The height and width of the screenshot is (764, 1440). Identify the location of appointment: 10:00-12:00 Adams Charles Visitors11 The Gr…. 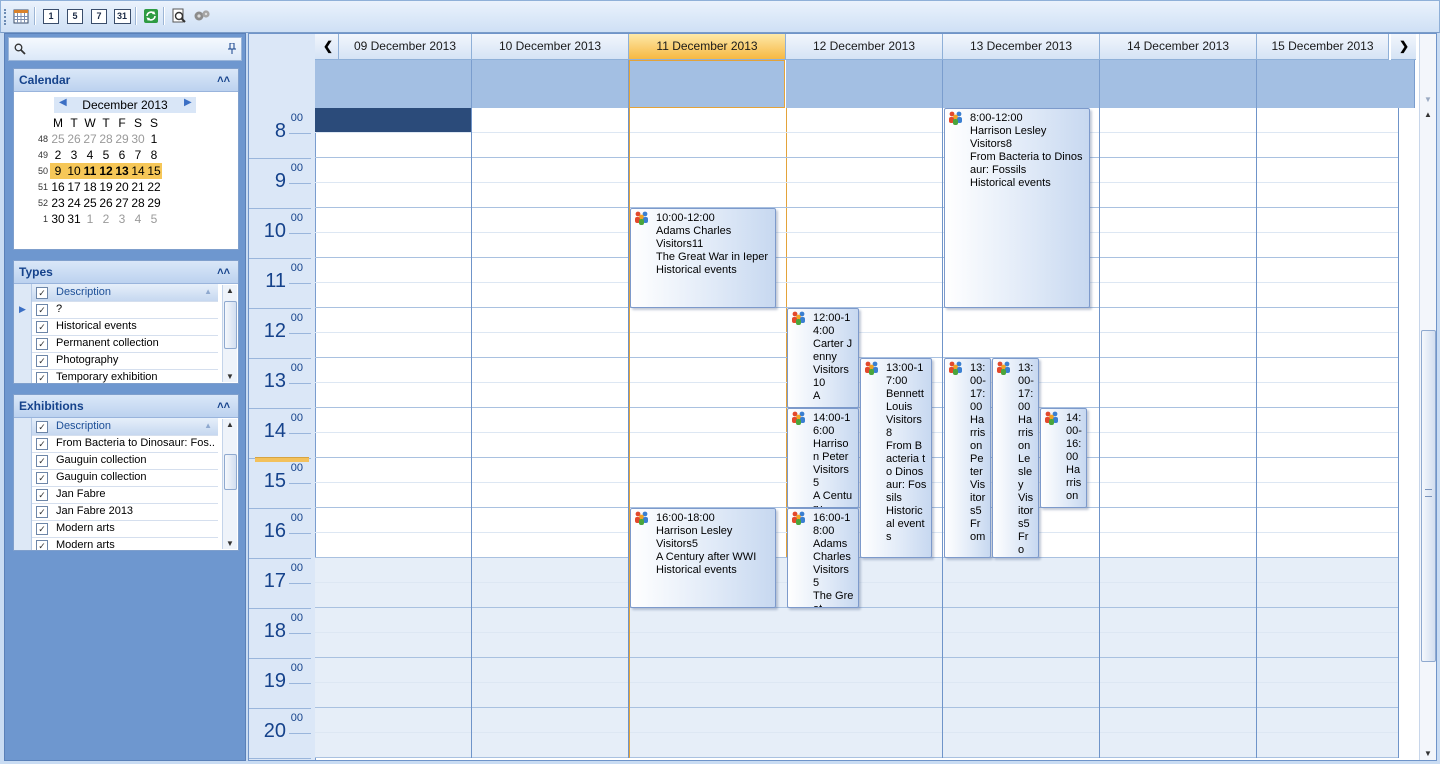
(703, 258).